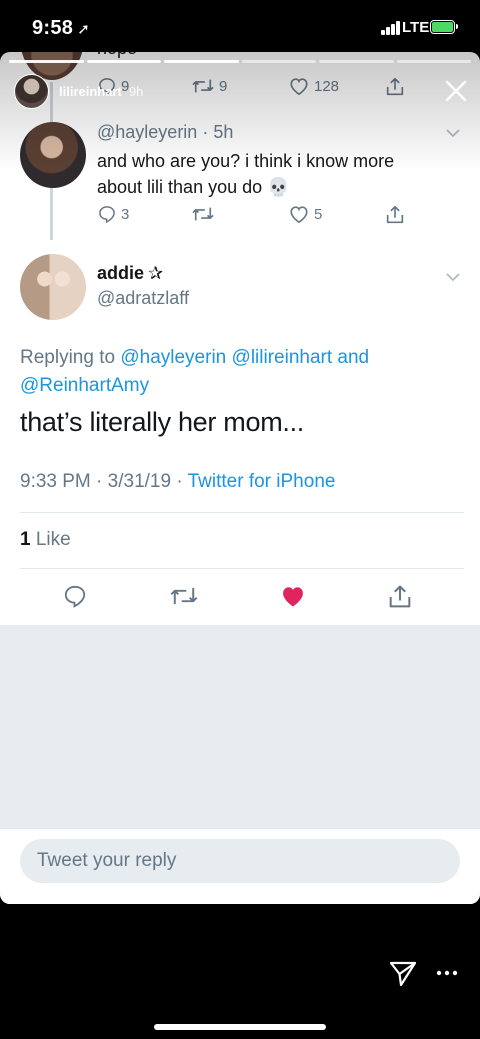 This screenshot has width=480, height=1039. I want to click on reply-bar, so click(240, 866).